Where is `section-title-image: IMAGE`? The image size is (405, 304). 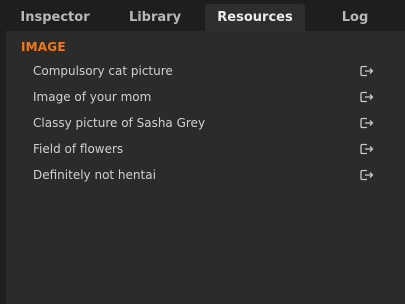 section-title-image: IMAGE is located at coordinates (43, 47).